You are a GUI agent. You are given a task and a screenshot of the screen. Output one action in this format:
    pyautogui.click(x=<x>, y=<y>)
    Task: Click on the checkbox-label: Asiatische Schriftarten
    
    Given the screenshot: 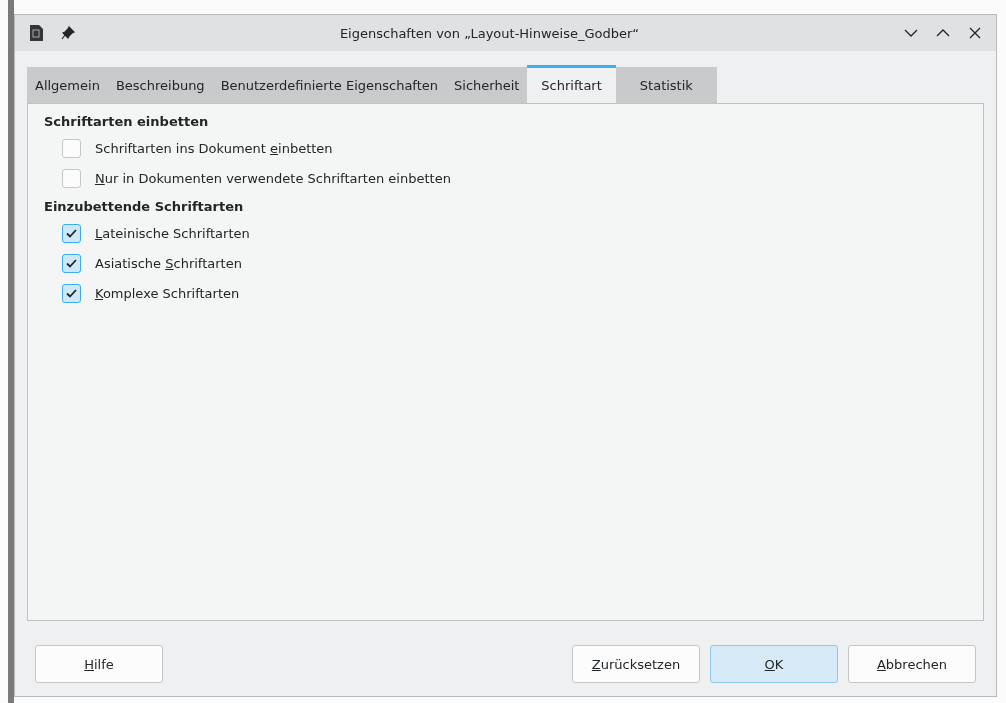 What is the action you would take?
    pyautogui.click(x=168, y=263)
    